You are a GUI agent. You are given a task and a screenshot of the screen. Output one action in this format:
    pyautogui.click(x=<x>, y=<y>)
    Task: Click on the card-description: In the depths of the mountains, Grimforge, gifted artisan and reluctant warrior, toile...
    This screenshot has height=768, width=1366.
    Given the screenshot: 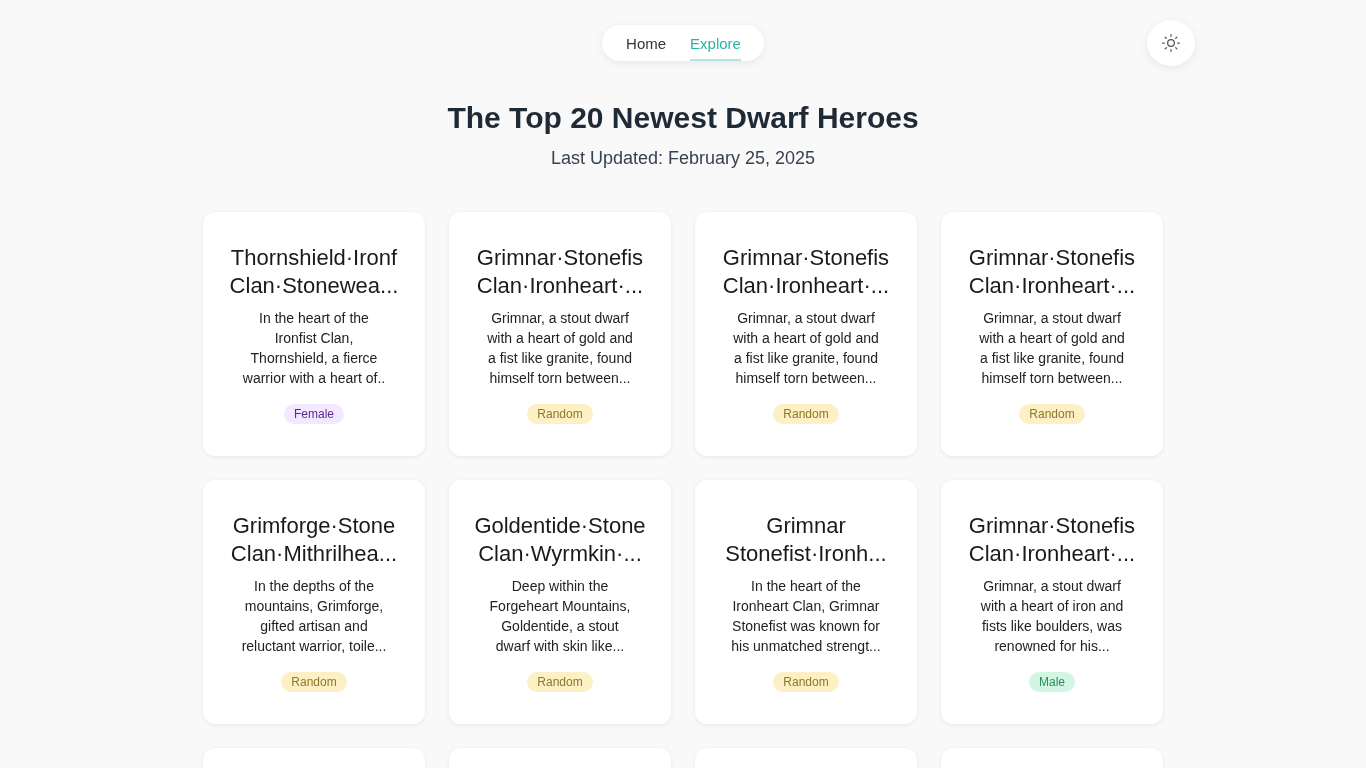 What is the action you would take?
    pyautogui.click(x=314, y=616)
    